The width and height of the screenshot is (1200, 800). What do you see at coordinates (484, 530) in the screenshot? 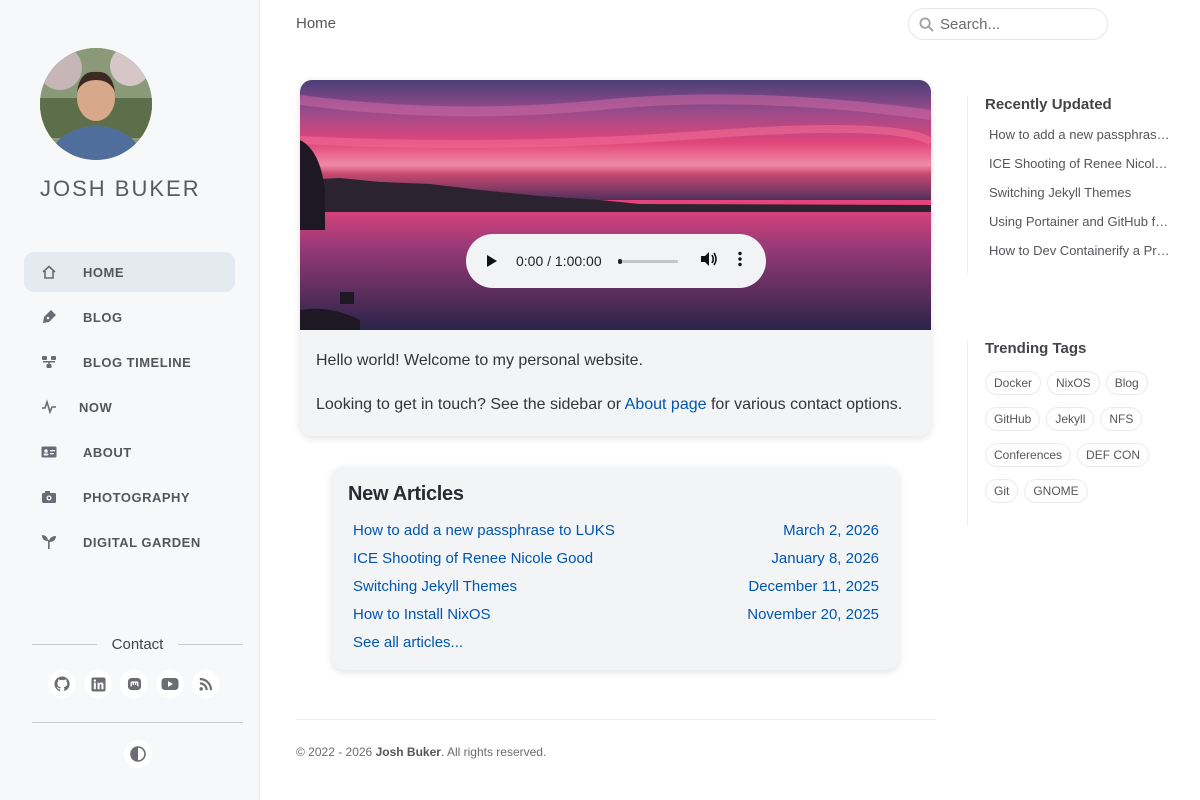
I see `article-link: How to add a new passphrase to LUKS` at bounding box center [484, 530].